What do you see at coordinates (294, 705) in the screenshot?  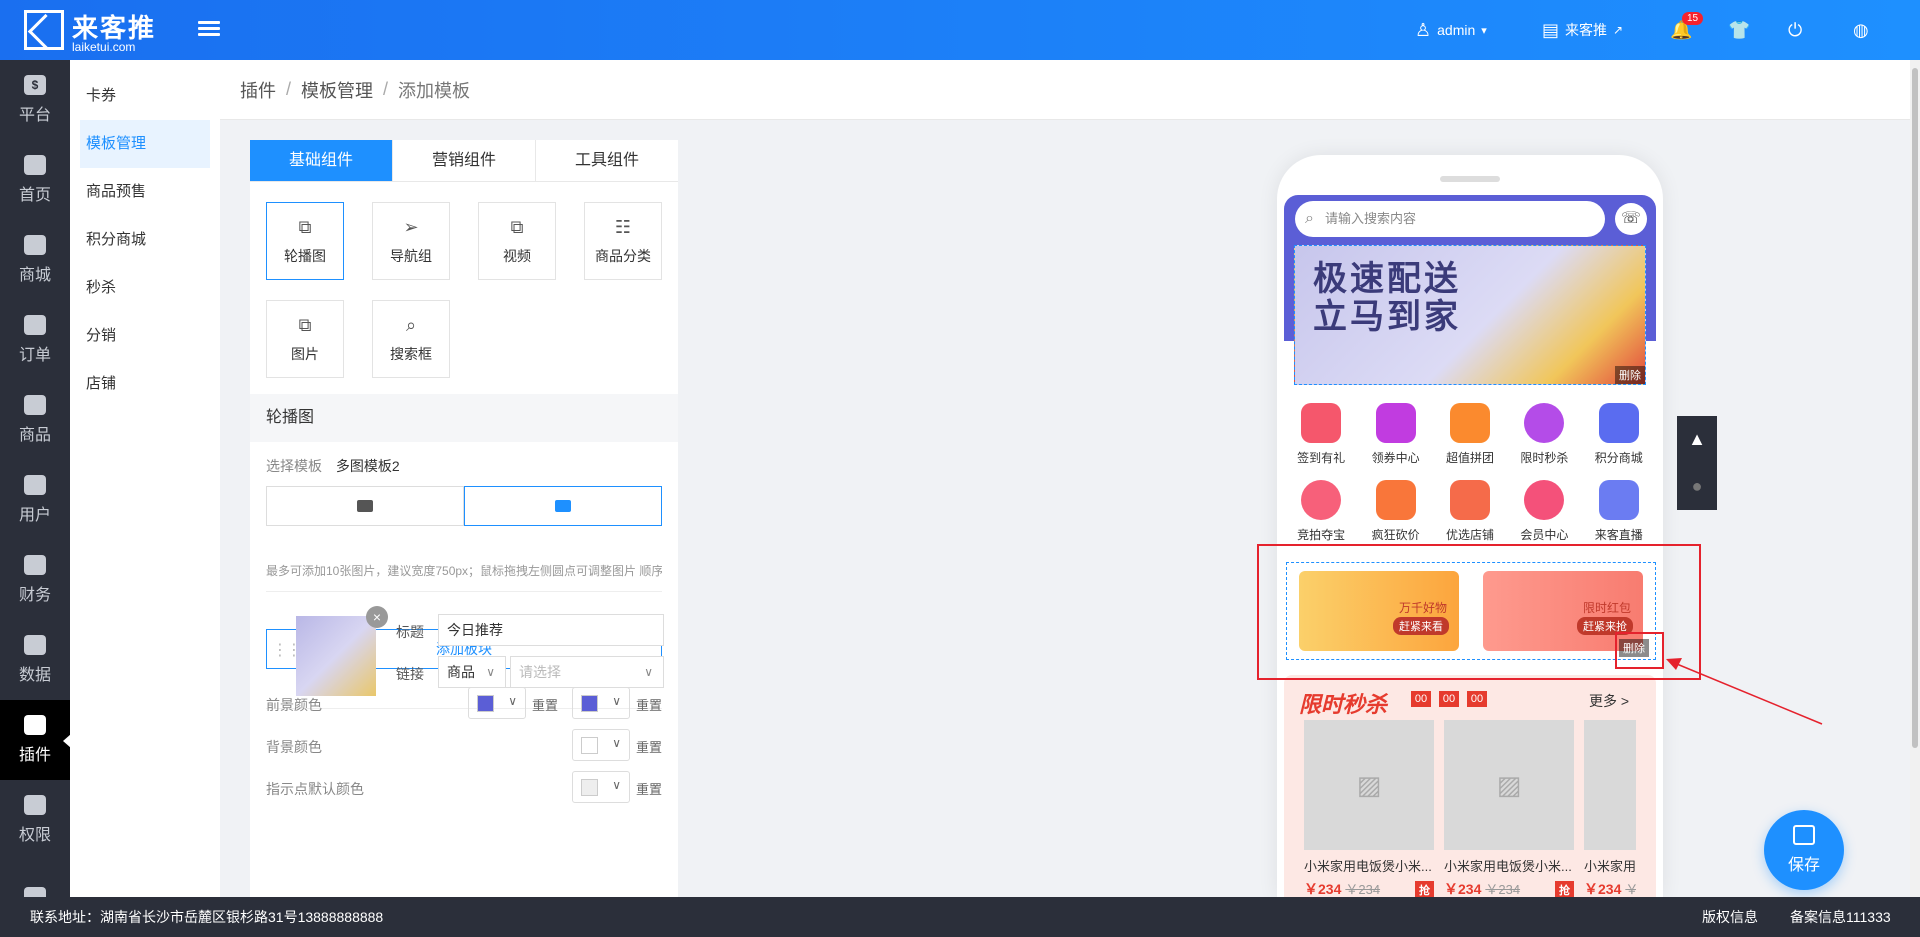 I see `fg-color-label: 前景颜色` at bounding box center [294, 705].